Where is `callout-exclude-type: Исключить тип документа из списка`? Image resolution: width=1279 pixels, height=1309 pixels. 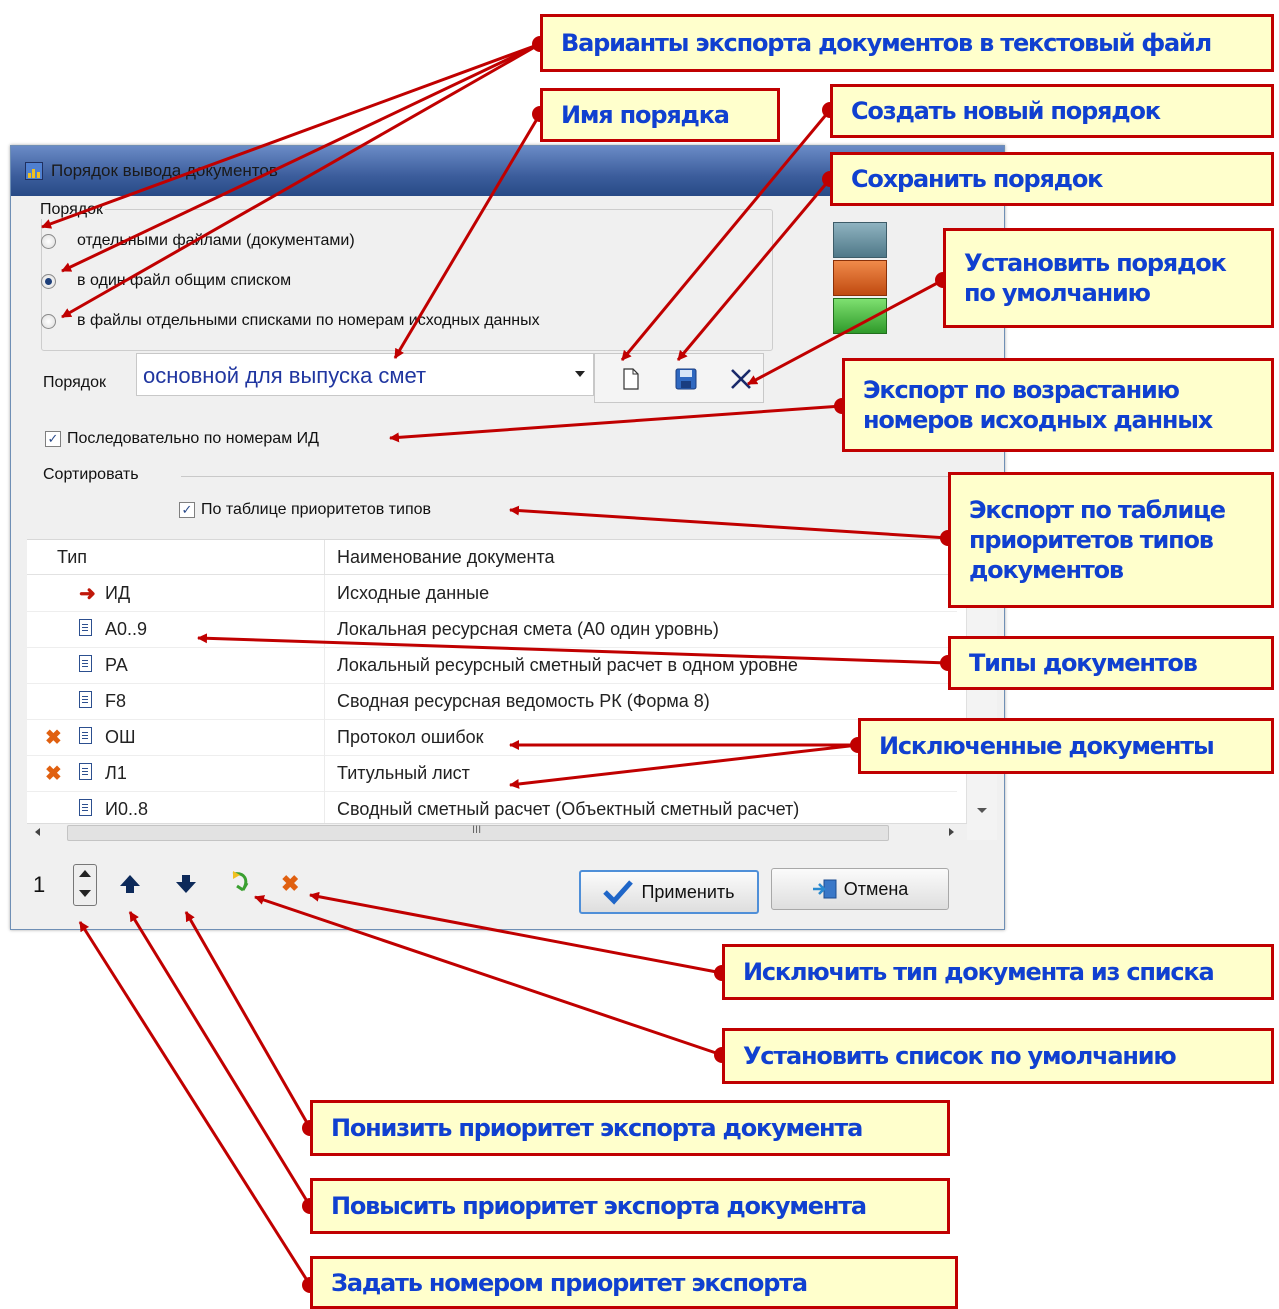 callout-exclude-type: Исключить тип документа из списка is located at coordinates (998, 972).